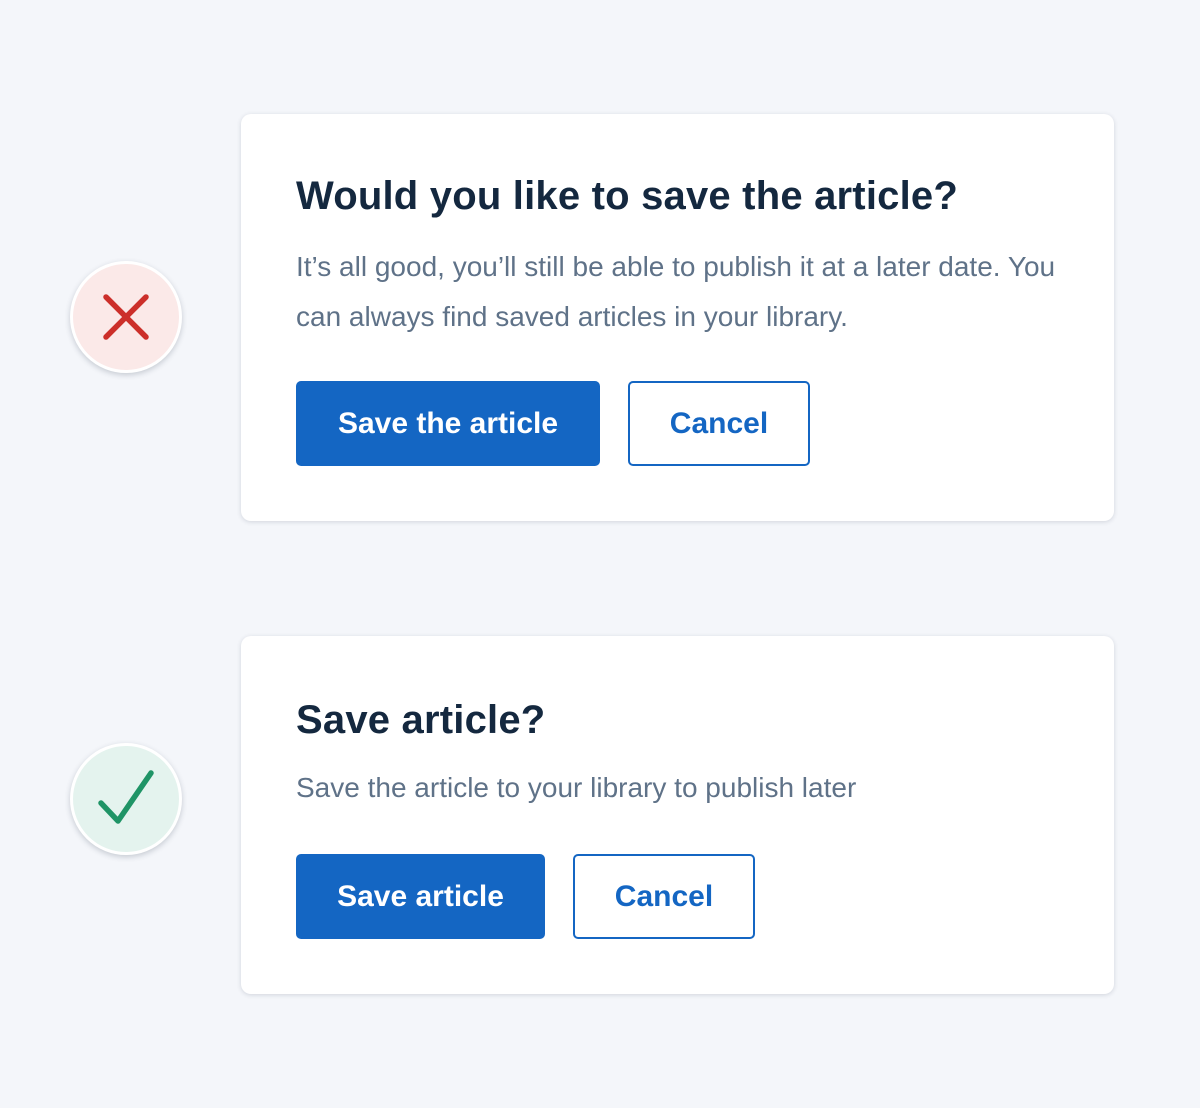  What do you see at coordinates (421, 720) in the screenshot?
I see `dialog-title: Save article?` at bounding box center [421, 720].